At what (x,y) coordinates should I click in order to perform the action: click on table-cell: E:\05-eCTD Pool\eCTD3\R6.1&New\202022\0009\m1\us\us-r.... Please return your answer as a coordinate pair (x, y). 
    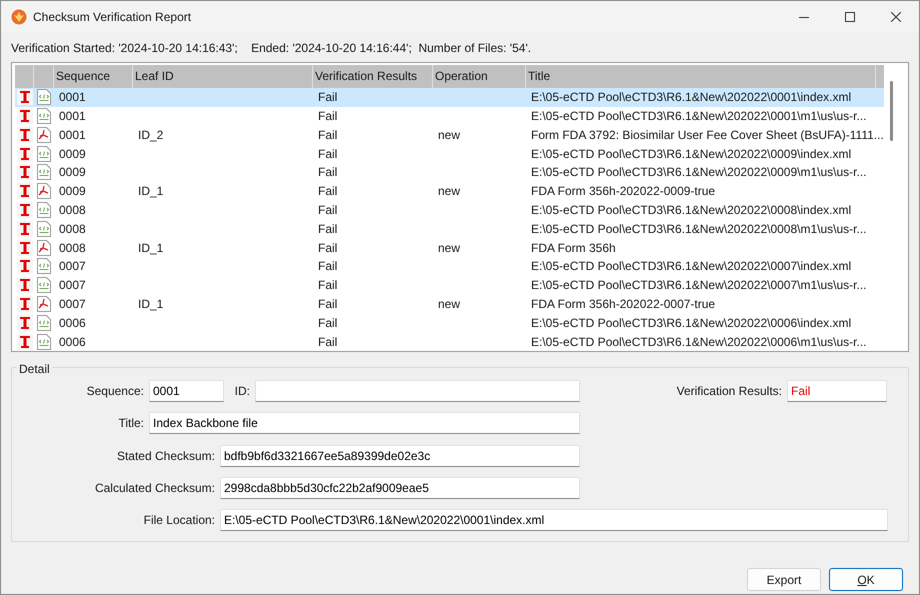
    Looking at the image, I should click on (698, 172).